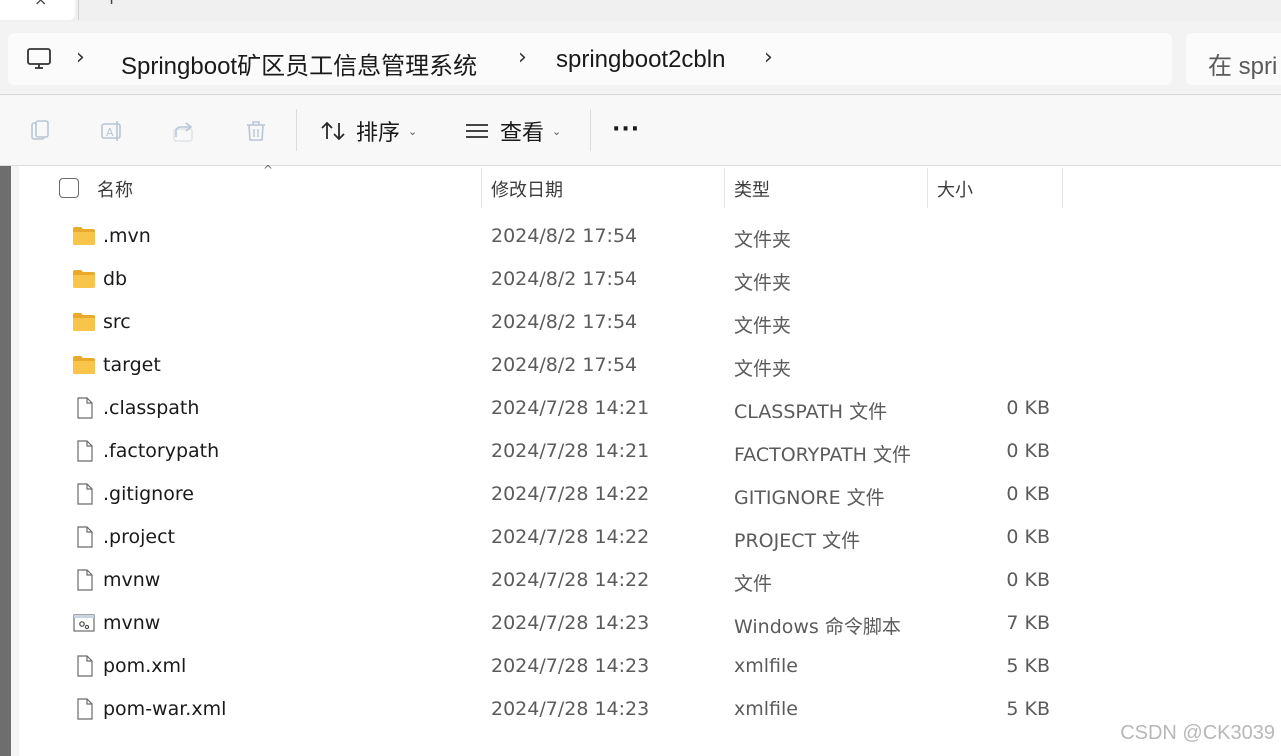 This screenshot has height=756, width=1281. What do you see at coordinates (78, 10) in the screenshot?
I see `tab-divider` at bounding box center [78, 10].